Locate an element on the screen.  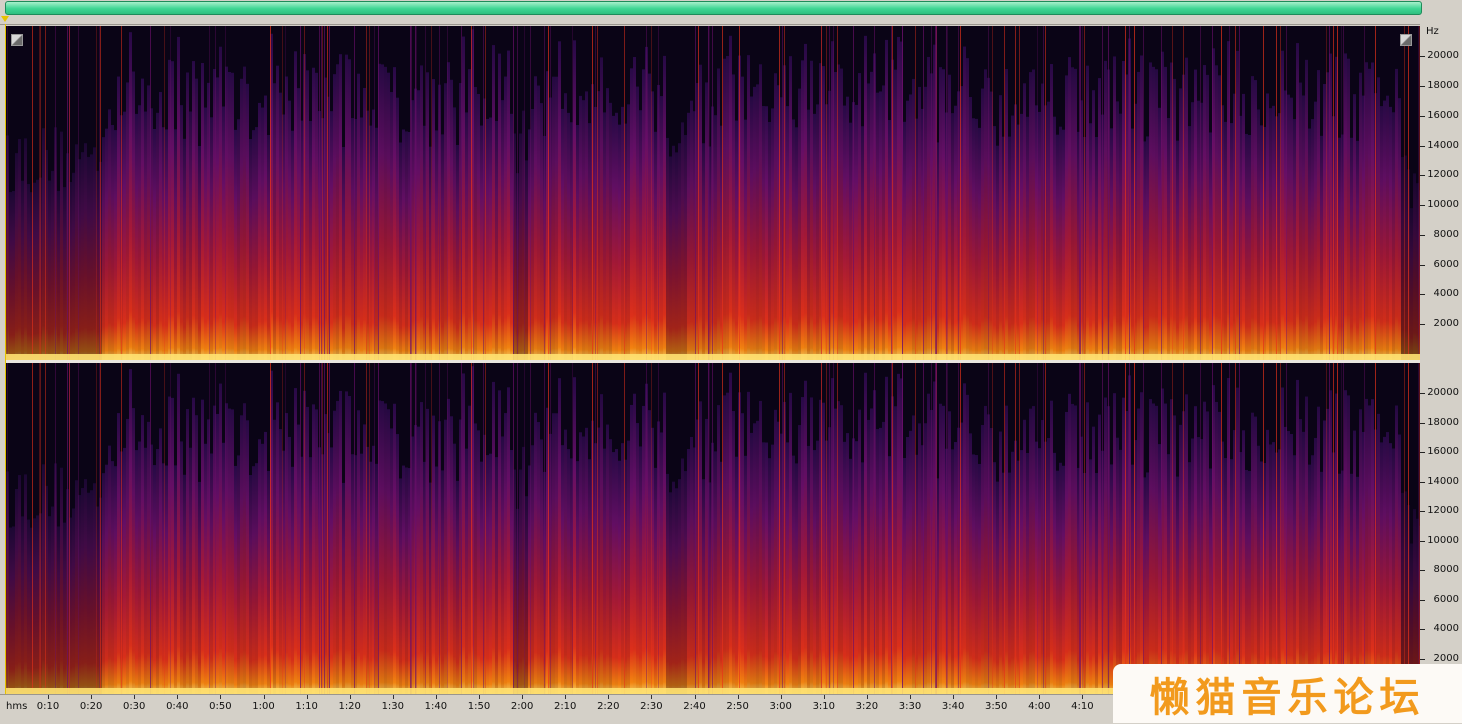
freq-tick-label: 4000 is located at coordinates (1446, 294).